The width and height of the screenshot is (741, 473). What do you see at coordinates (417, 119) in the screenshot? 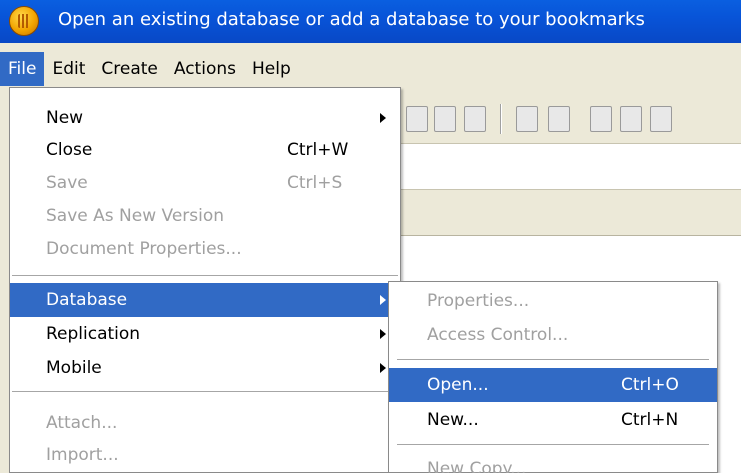
I see `cut-icon` at bounding box center [417, 119].